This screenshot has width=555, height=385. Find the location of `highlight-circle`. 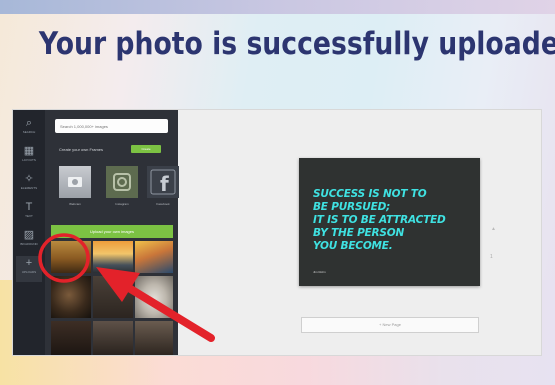

highlight-circle is located at coordinates (64, 258).